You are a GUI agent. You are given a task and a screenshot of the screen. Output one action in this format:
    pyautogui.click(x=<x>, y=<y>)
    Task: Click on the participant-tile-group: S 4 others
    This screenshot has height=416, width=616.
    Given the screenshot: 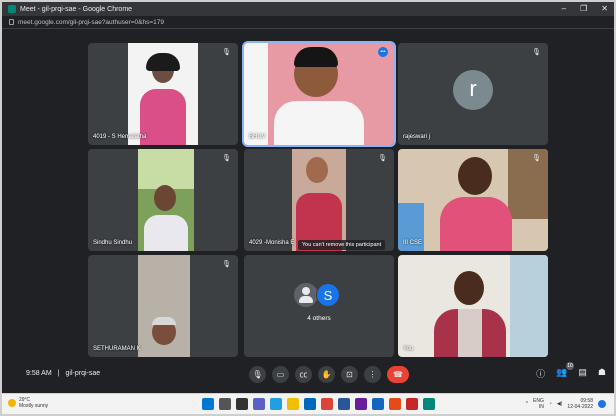 What is the action you would take?
    pyautogui.click(x=319, y=306)
    